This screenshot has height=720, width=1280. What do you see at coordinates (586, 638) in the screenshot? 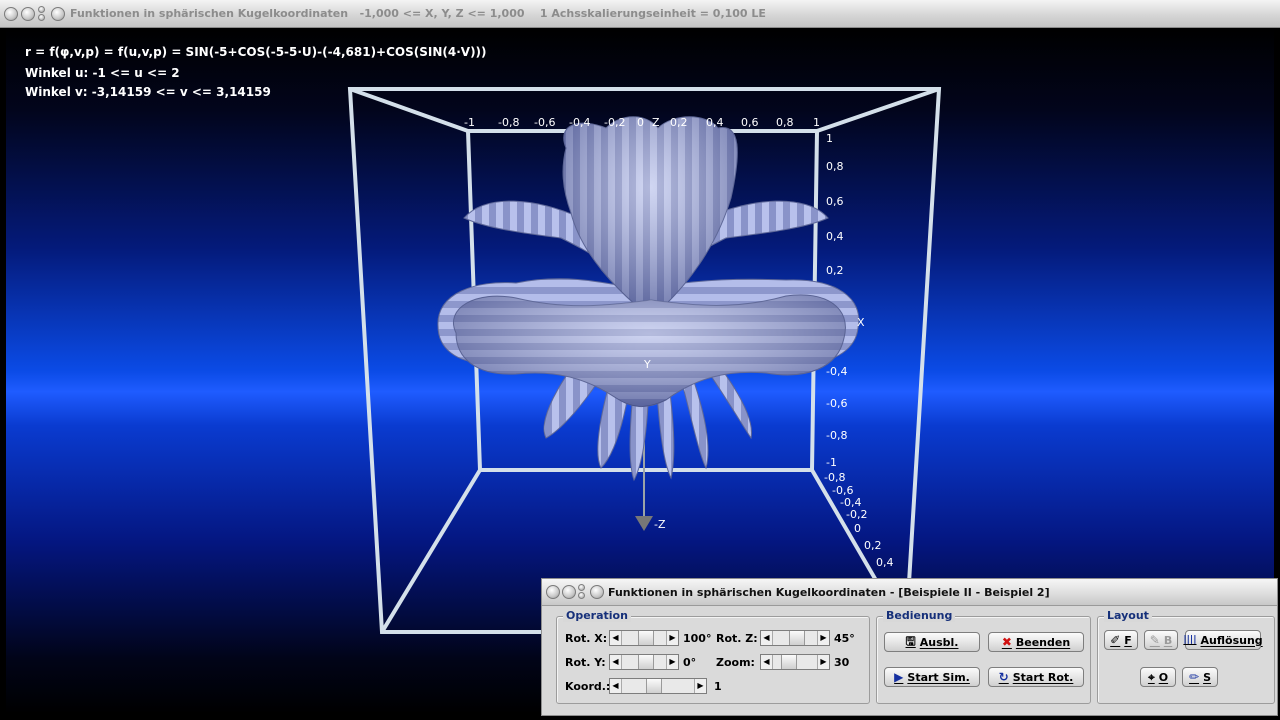
I see `rot-x-label: Rot. X:` at bounding box center [586, 638].